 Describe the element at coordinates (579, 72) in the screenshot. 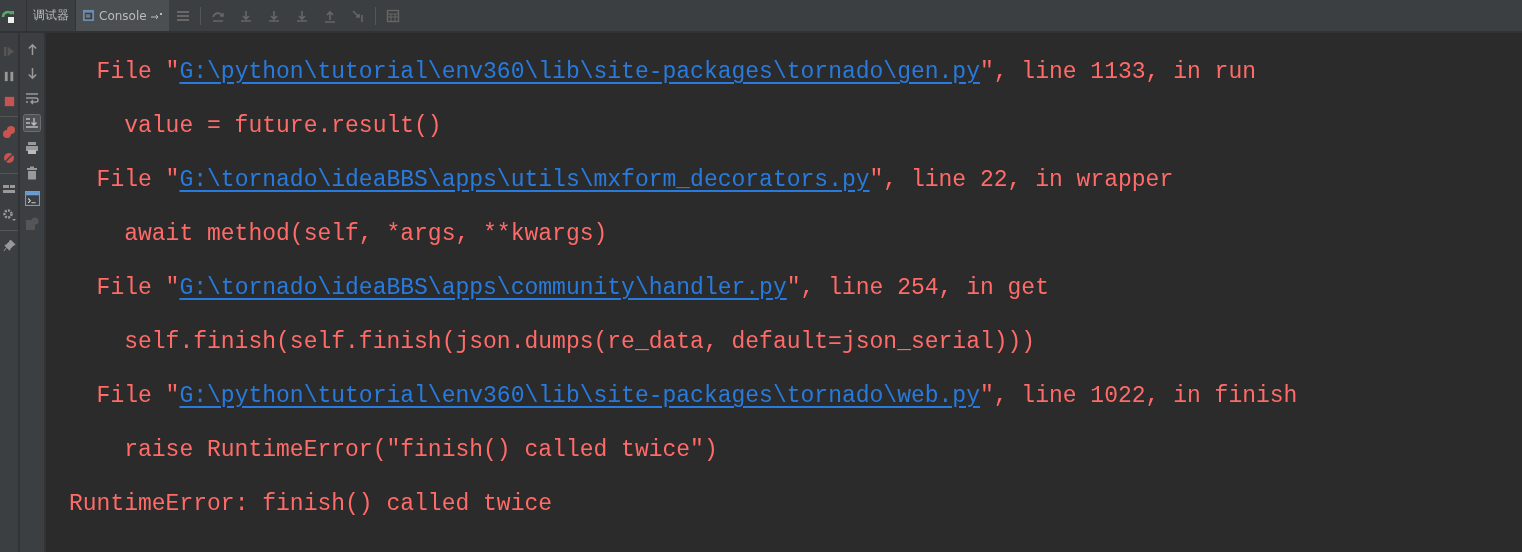

I see `file-link: G:\python\tutorial\env360\lib\site-packages\tornado\gen.py` at that location.